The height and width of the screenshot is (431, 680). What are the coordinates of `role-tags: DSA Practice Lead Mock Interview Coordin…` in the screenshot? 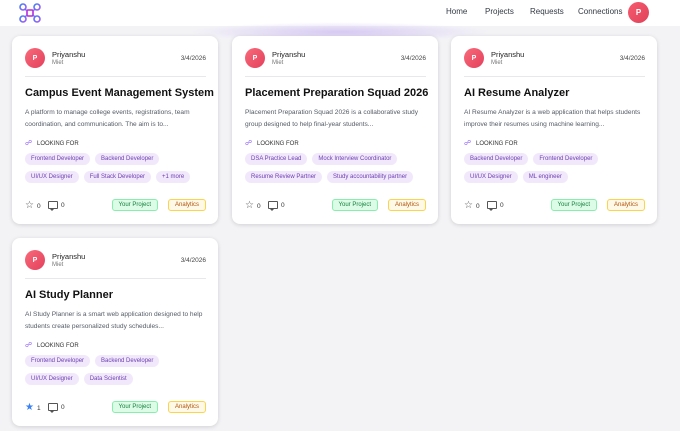 It's located at (337, 168).